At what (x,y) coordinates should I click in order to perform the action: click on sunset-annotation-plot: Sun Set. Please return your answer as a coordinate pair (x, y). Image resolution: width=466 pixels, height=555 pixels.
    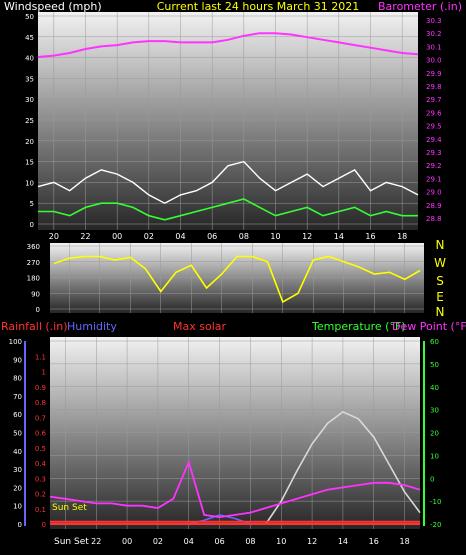
    Looking at the image, I should click on (69, 508).